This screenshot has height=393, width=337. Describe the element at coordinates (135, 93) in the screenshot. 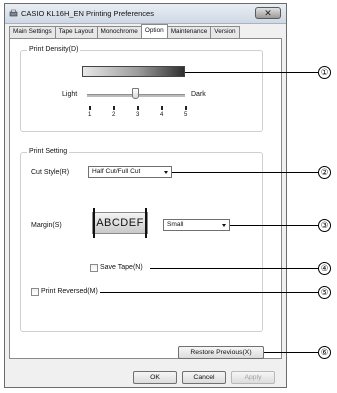

I see `density-slider-thumb` at that location.